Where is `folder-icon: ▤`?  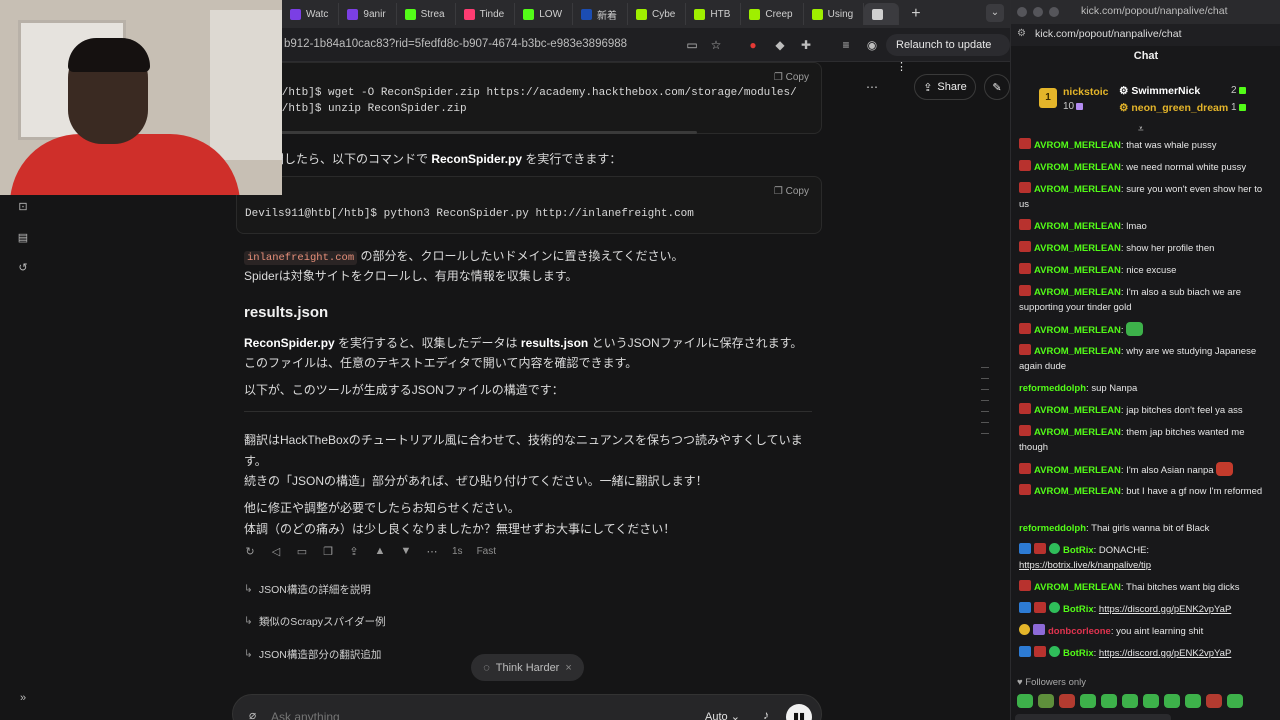 folder-icon: ▤ is located at coordinates (23, 238).